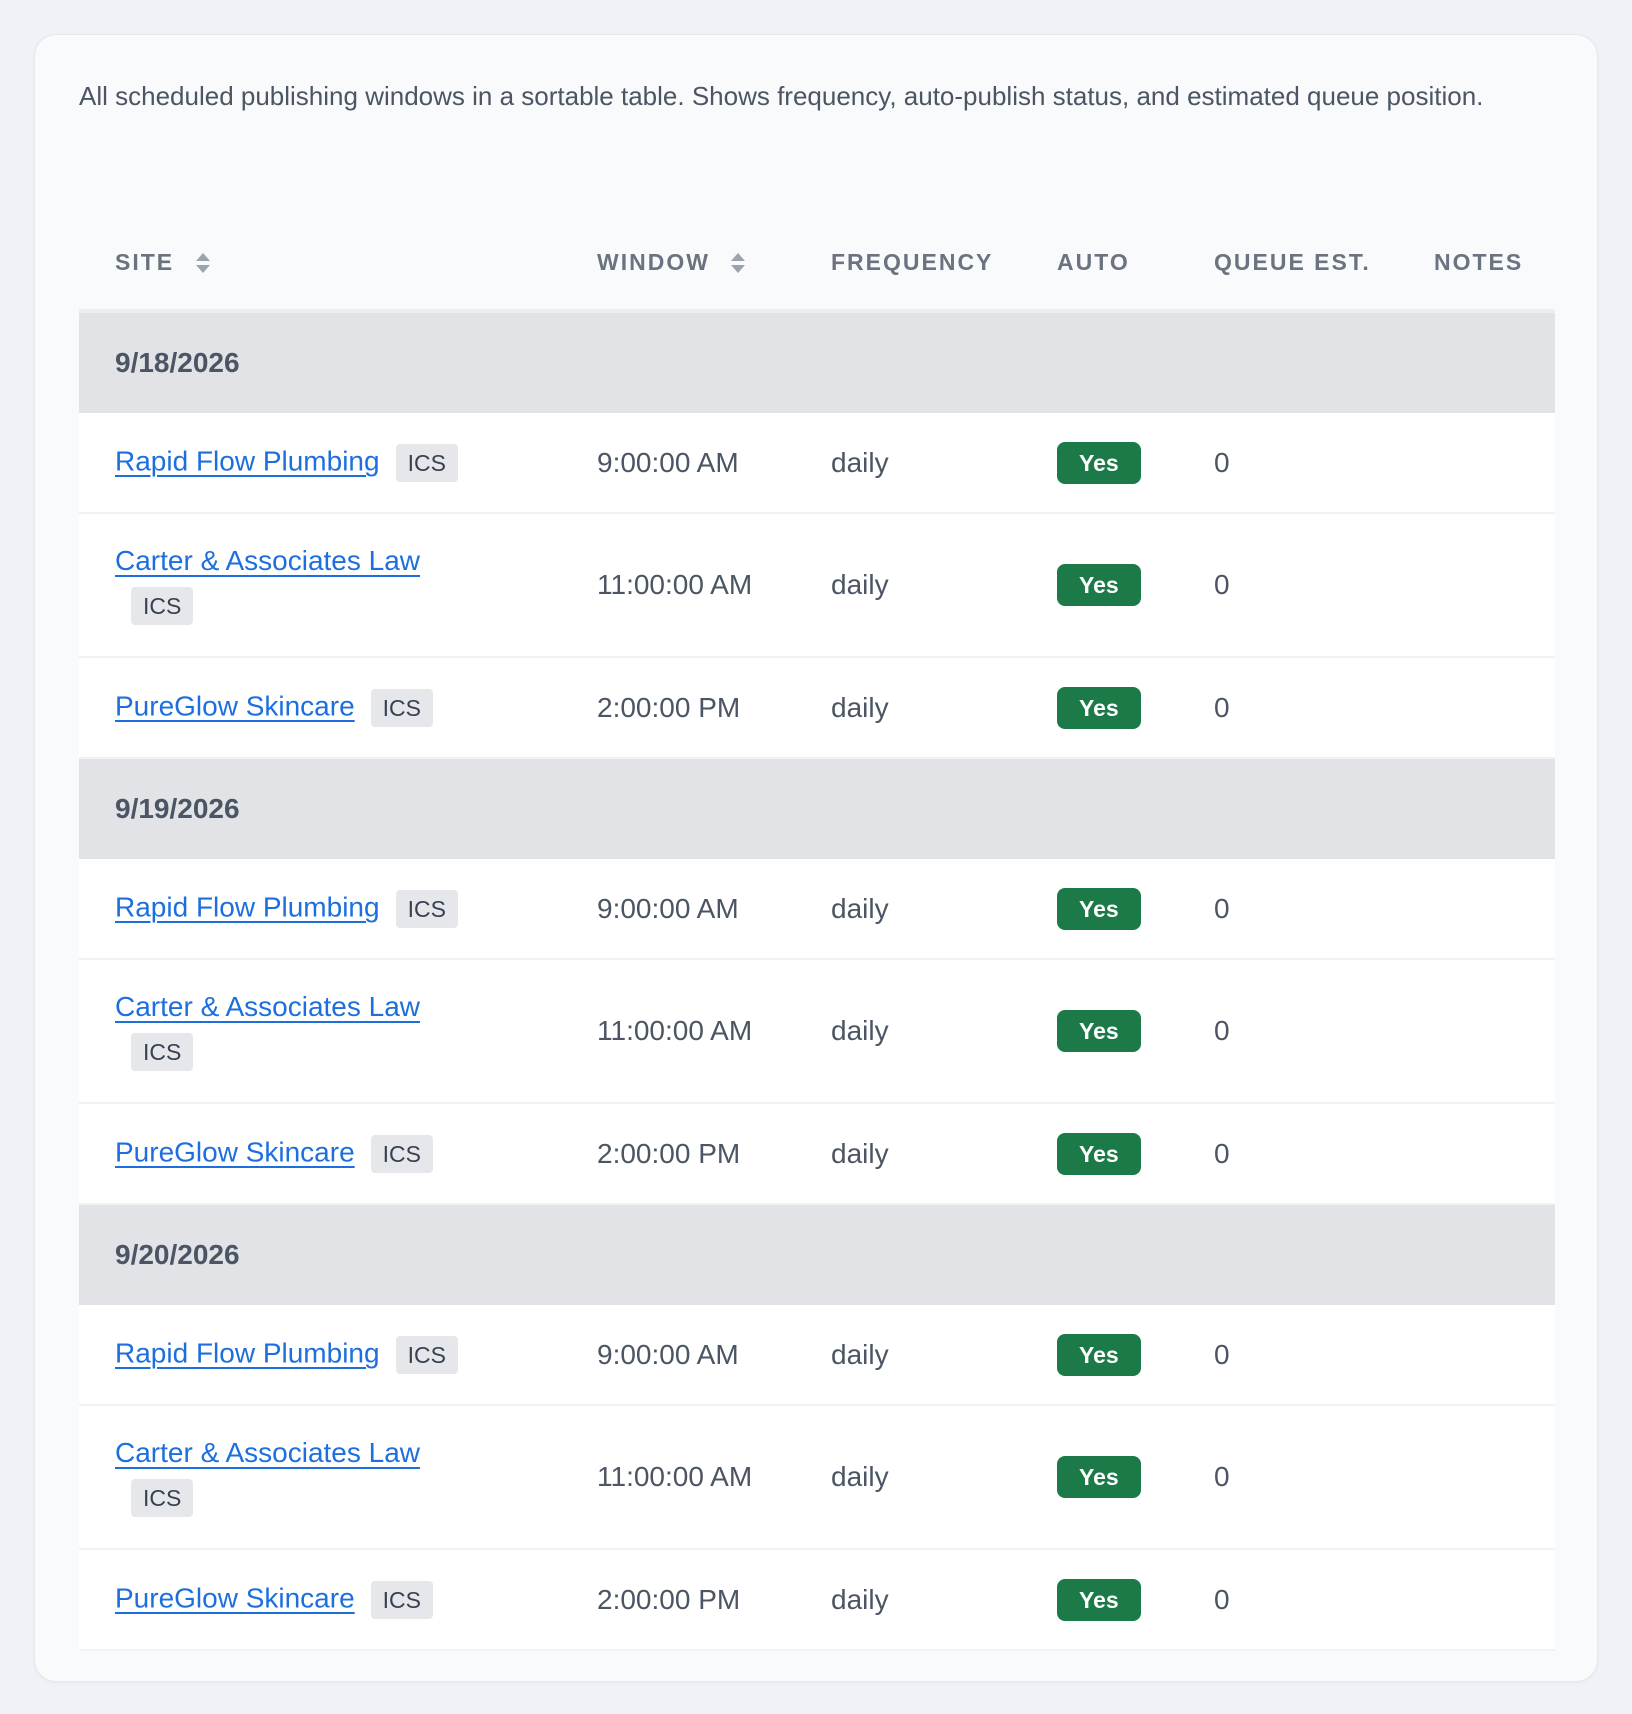  Describe the element at coordinates (1099, 264) in the screenshot. I see `column-header-auto: AUTO` at that location.